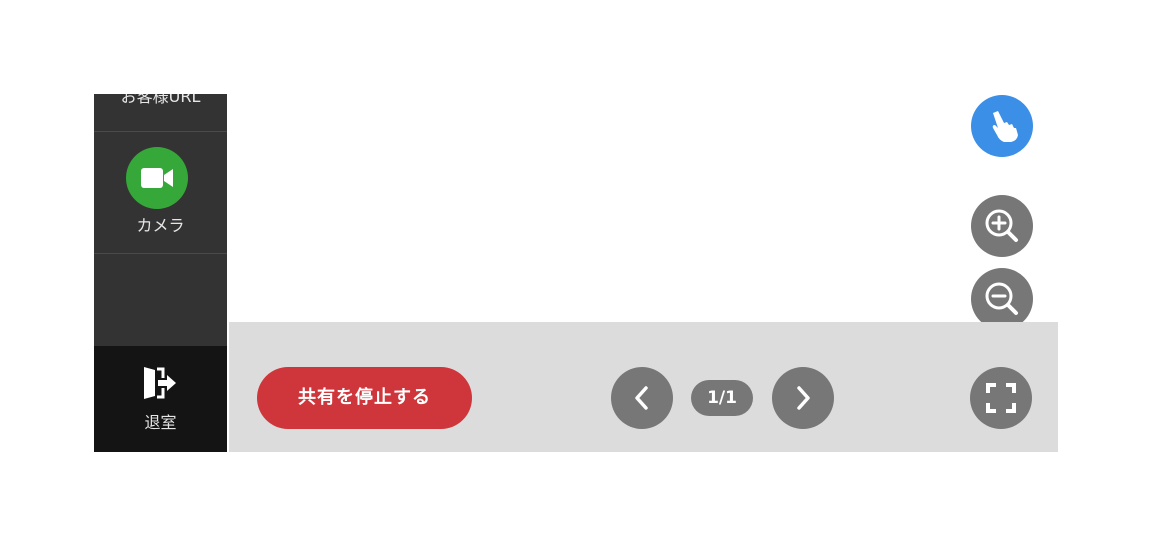 This screenshot has height=546, width=1152. Describe the element at coordinates (160, 113) in the screenshot. I see `sidebar-item-customer-url: お客様URL` at that location.